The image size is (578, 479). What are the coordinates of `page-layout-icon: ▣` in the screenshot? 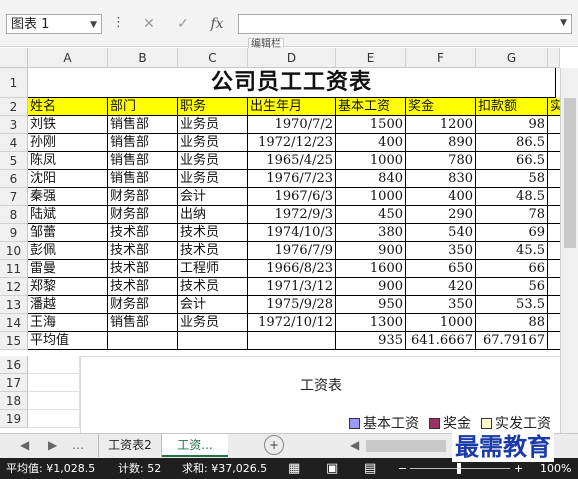 It's located at (332, 468).